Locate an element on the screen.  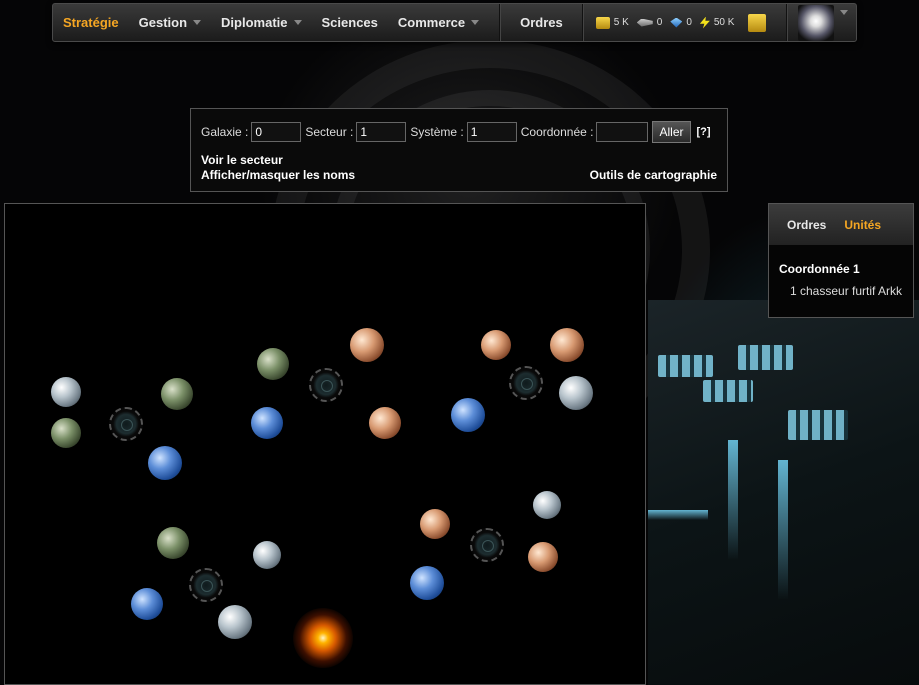
coordinate-input is located at coordinates (622, 132).